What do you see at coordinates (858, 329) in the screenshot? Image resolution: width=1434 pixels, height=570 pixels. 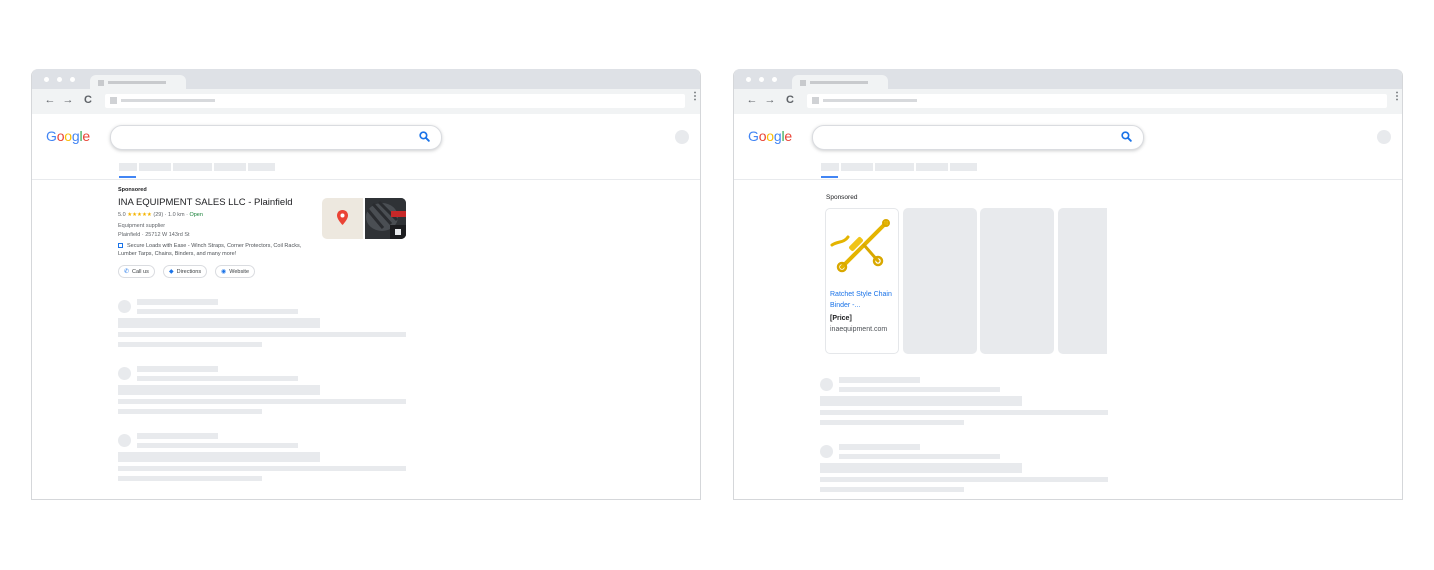 I see `product-store: inaequipment.com` at bounding box center [858, 329].